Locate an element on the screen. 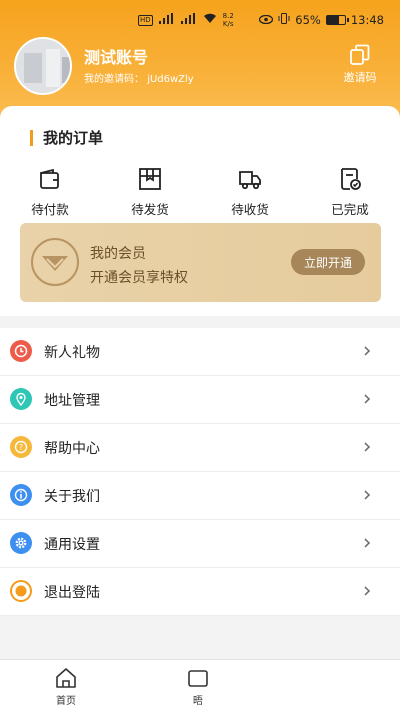 This screenshot has width=400, height=711. menu-item-help-center: ? 帮助中心 is located at coordinates (200, 448).